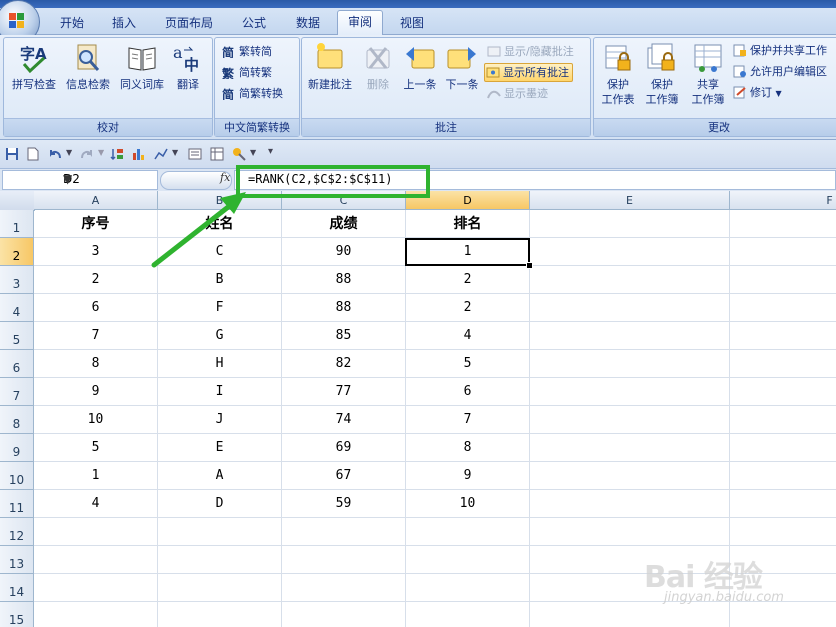  What do you see at coordinates (72, 23) in the screenshot?
I see `tab-home: 开始` at bounding box center [72, 23].